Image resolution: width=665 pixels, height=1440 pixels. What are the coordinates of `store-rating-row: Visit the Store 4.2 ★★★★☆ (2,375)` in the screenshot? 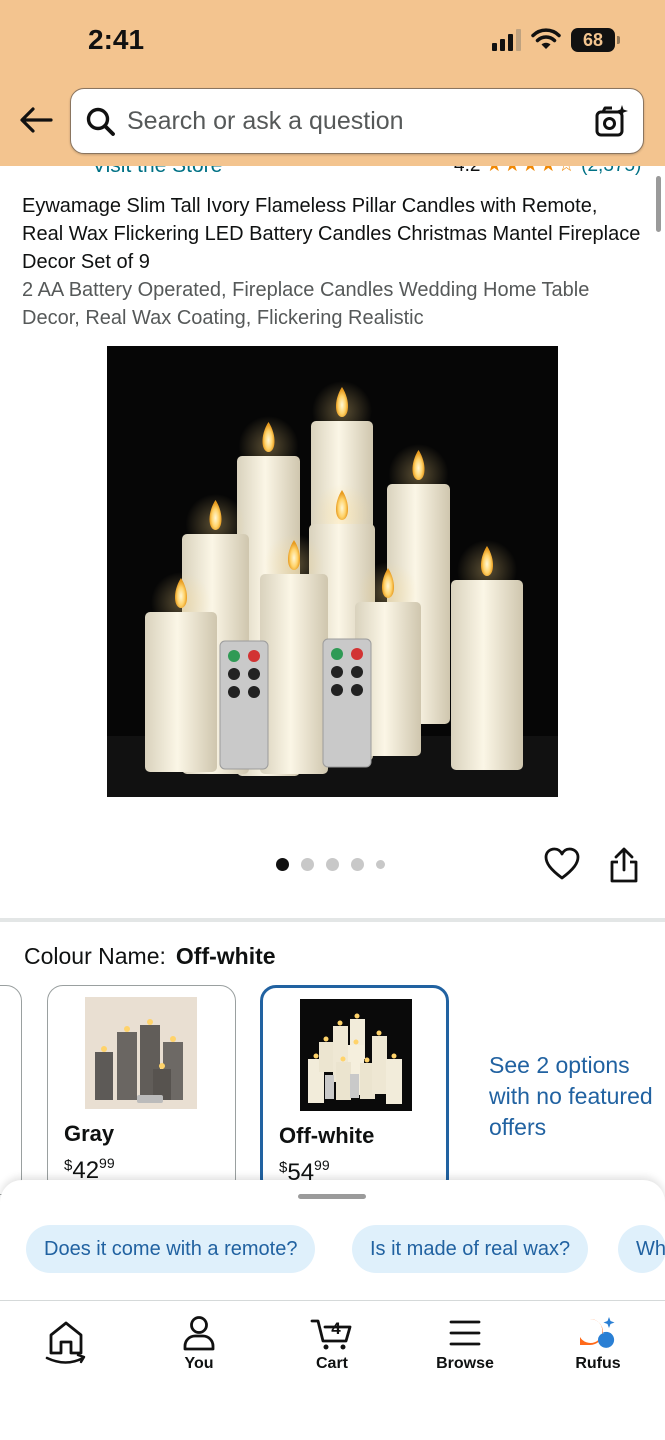 It's located at (332, 173).